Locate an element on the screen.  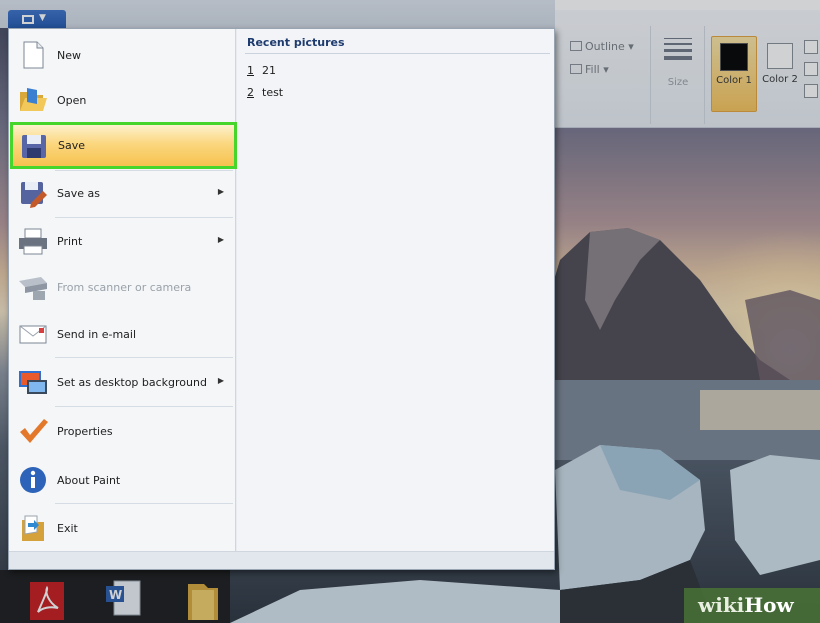
chevron-down-icon: ▼ is located at coordinates (42, 18).